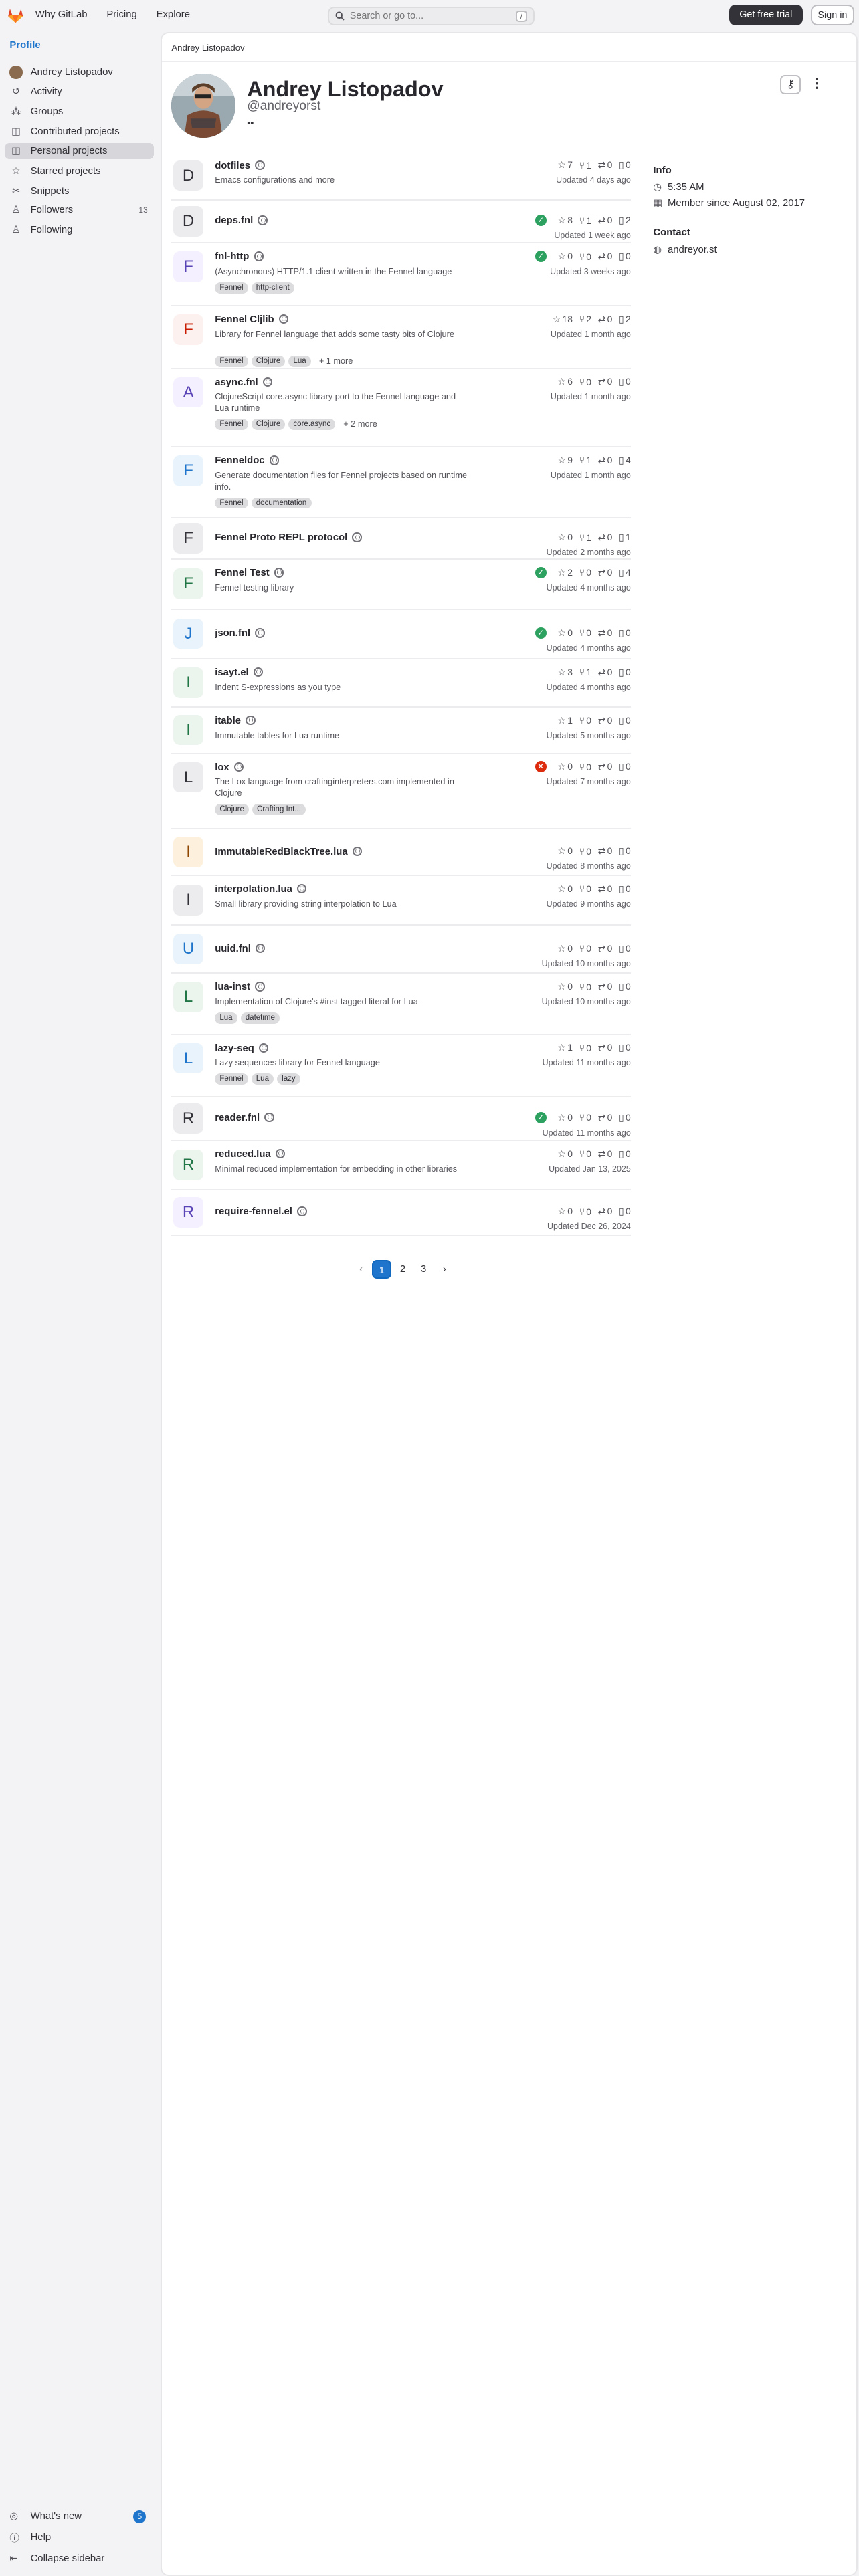 The image size is (859, 2576). Describe the element at coordinates (237, 1118) in the screenshot. I see `project-name-text: reader.fnl` at that location.